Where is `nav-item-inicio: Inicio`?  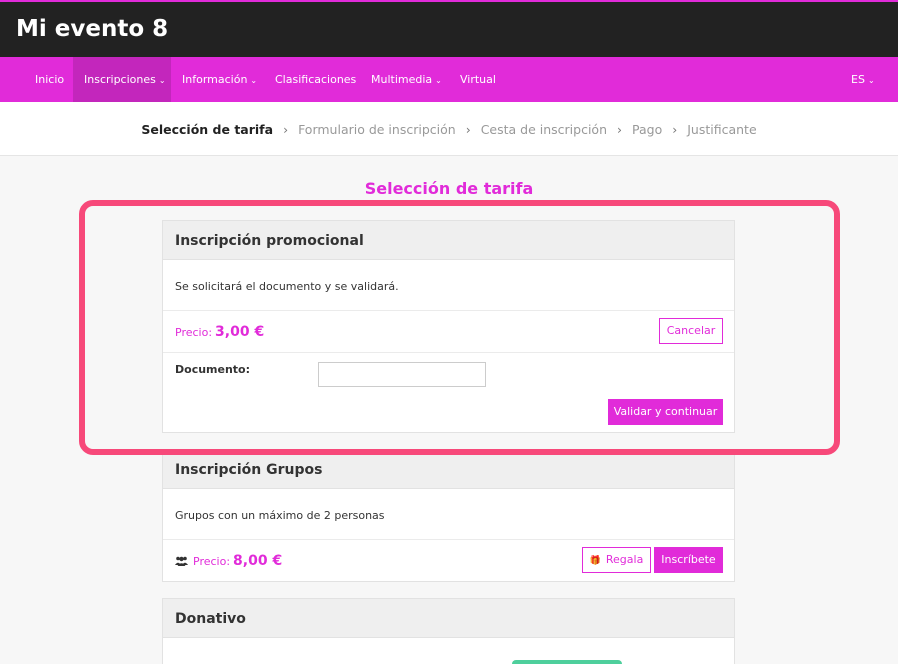 nav-item-inicio: Inicio is located at coordinates (49, 79).